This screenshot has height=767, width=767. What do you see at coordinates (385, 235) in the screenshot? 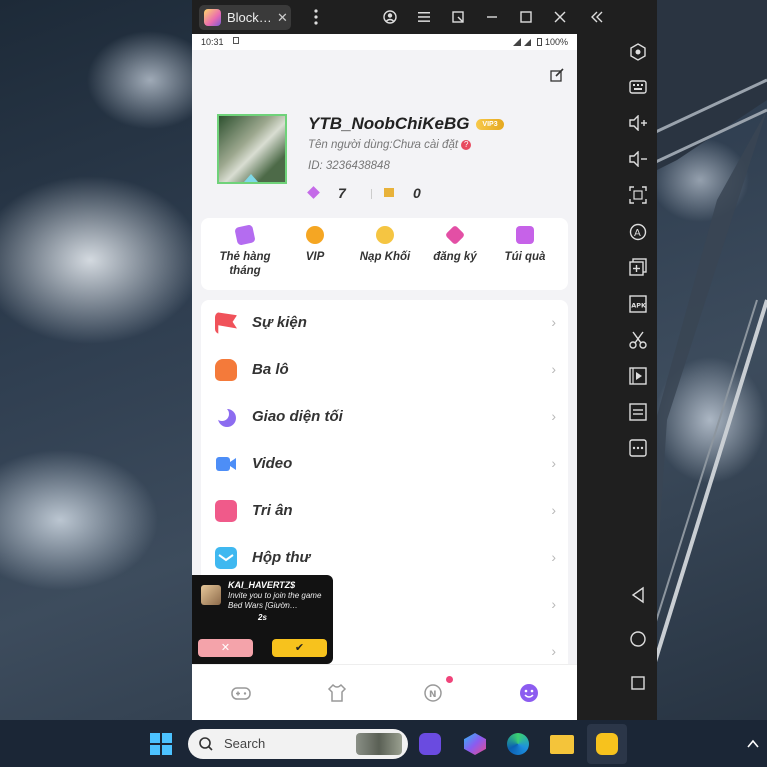
I see `coins-icon` at bounding box center [385, 235].